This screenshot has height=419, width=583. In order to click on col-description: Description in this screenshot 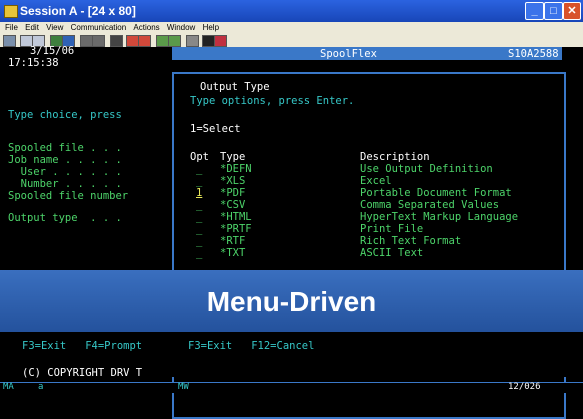, I will do `click(395, 157)`.